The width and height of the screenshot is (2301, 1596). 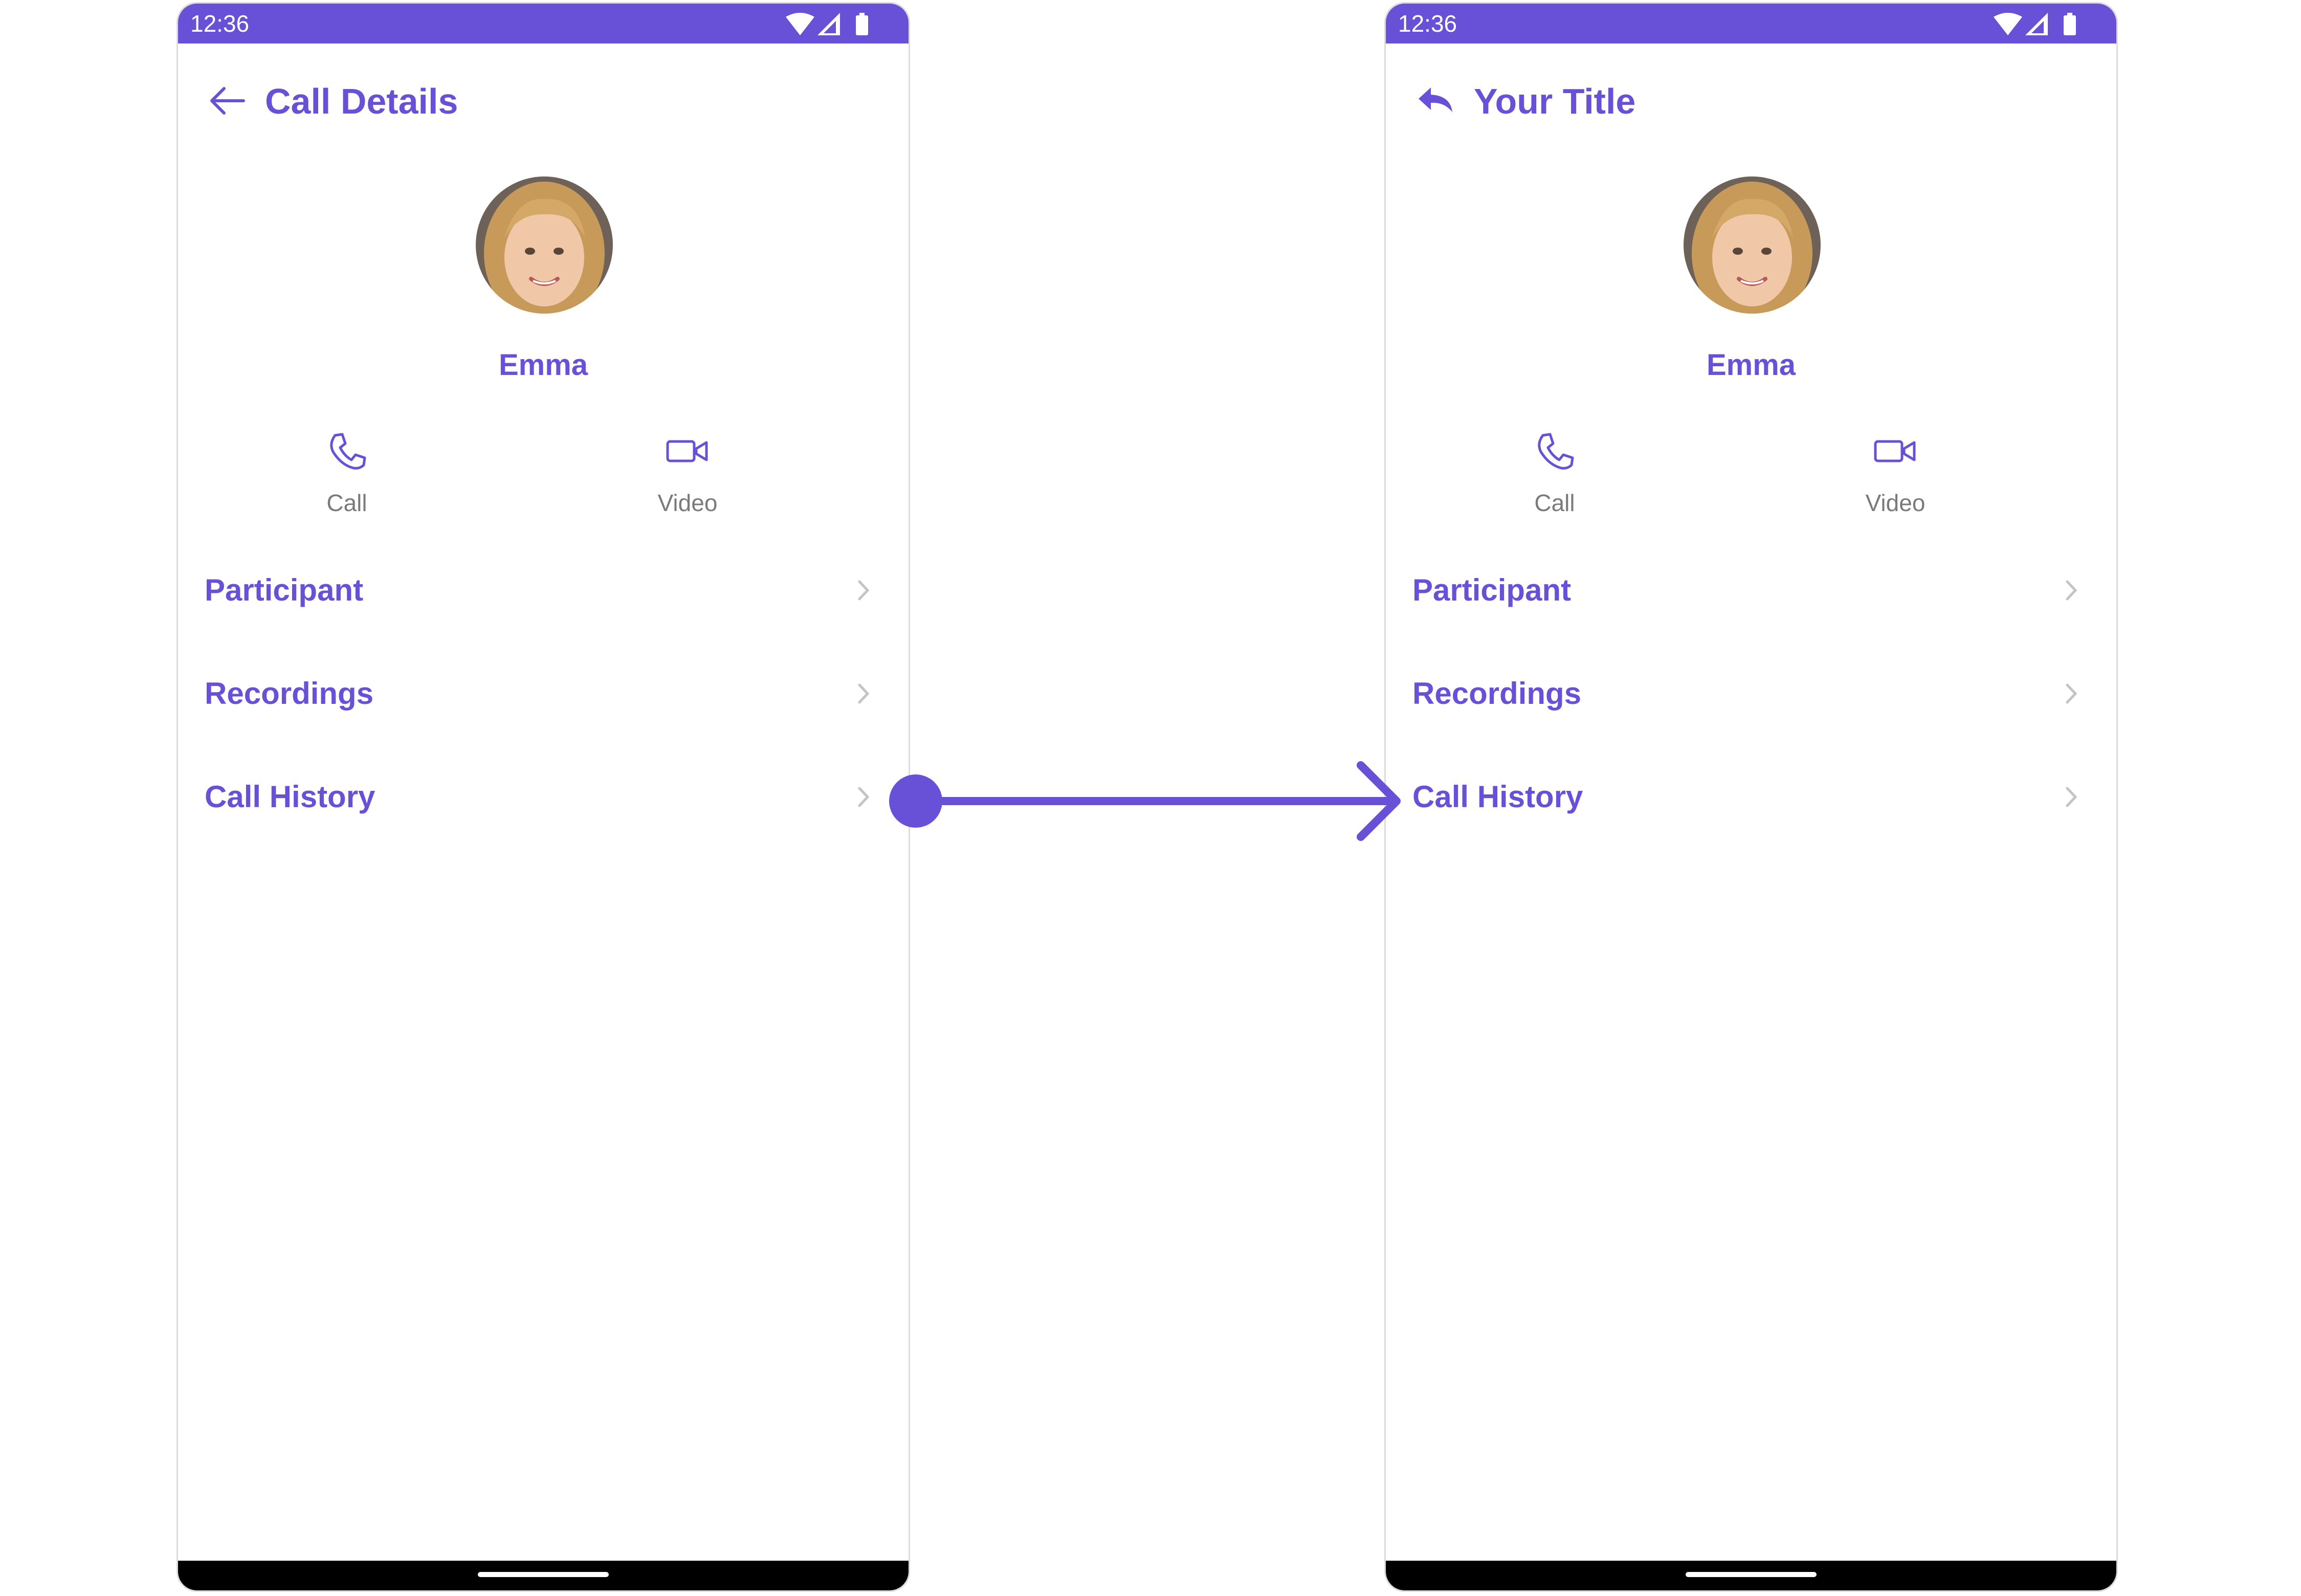 I want to click on header: Call Details, so click(x=543, y=100).